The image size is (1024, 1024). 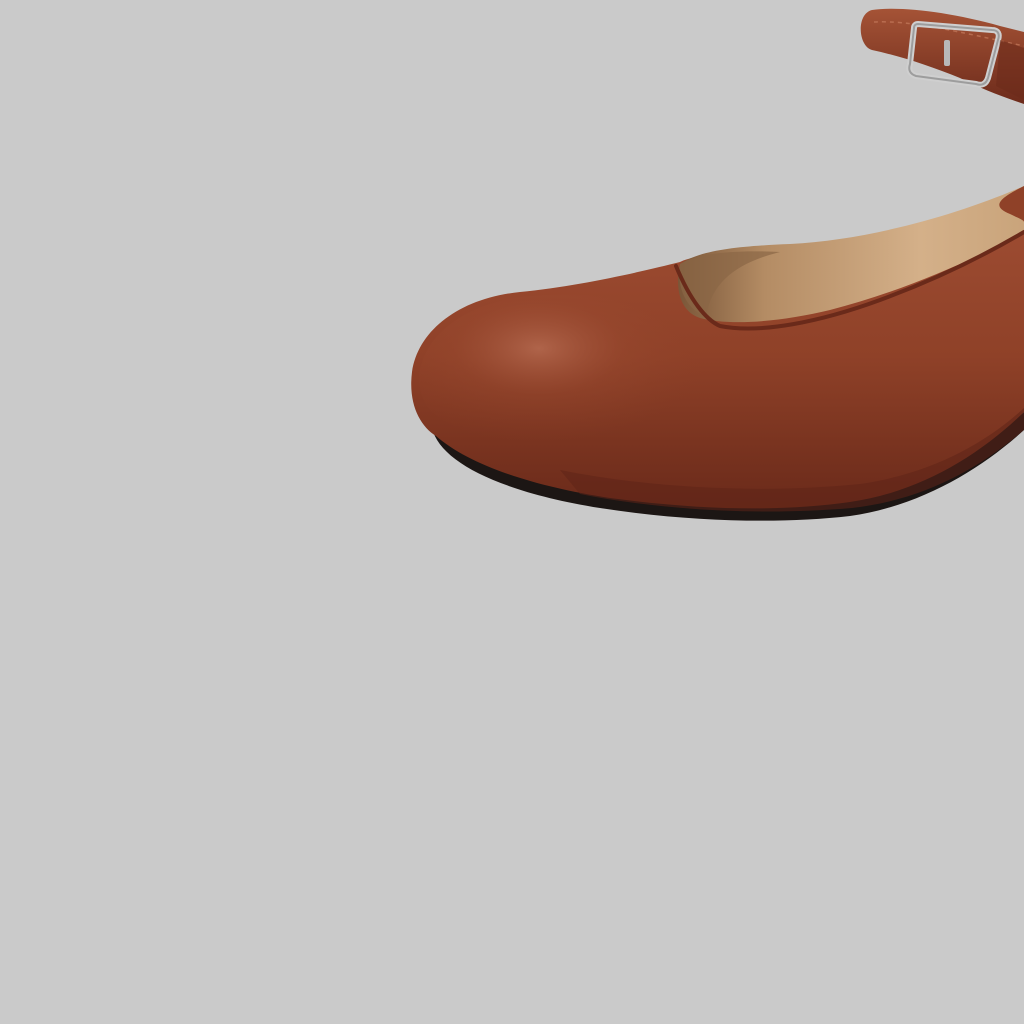 What do you see at coordinates (561, 371) in the screenshot?
I see `toe-highlight` at bounding box center [561, 371].